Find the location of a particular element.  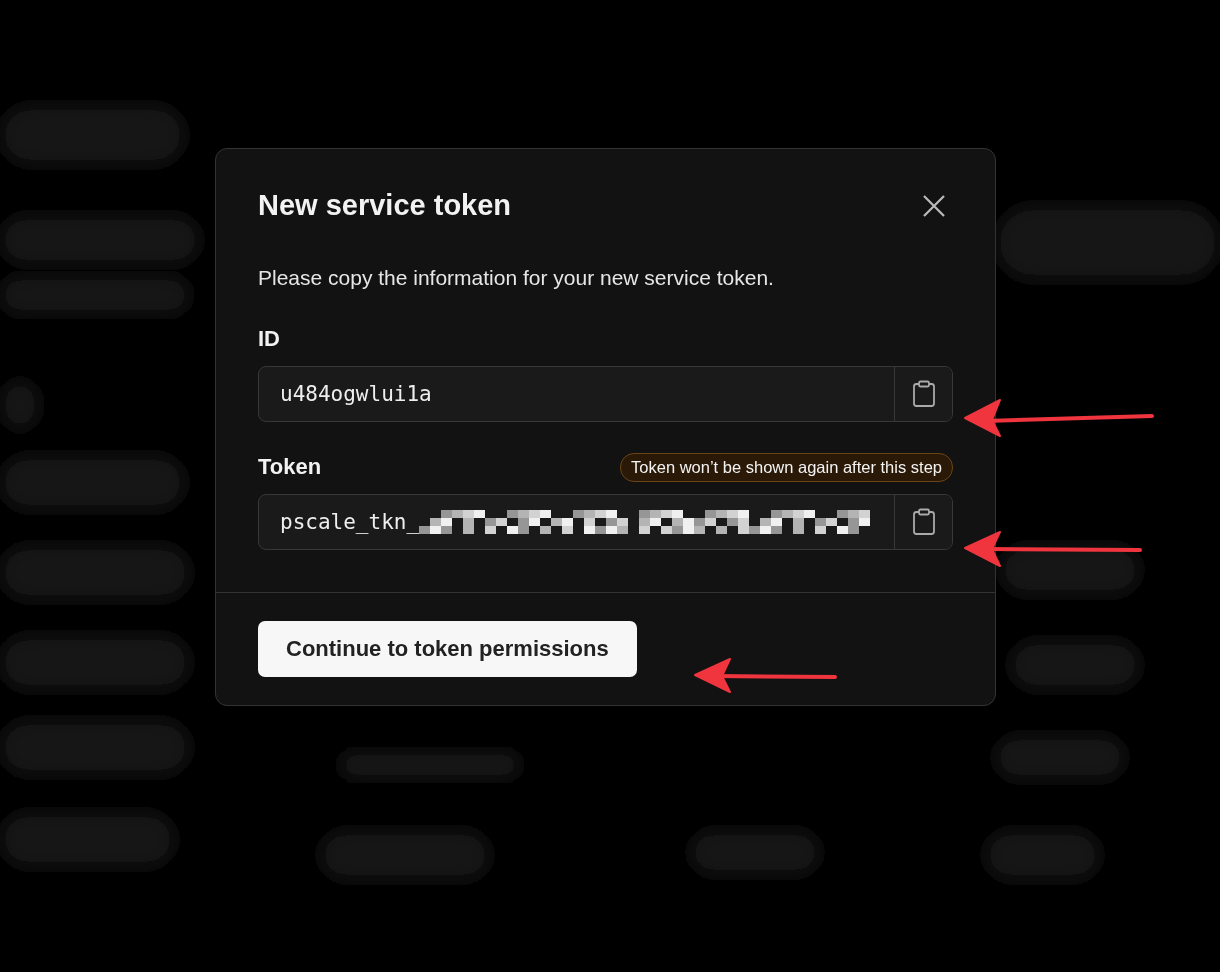

close-button is located at coordinates (934, 205).